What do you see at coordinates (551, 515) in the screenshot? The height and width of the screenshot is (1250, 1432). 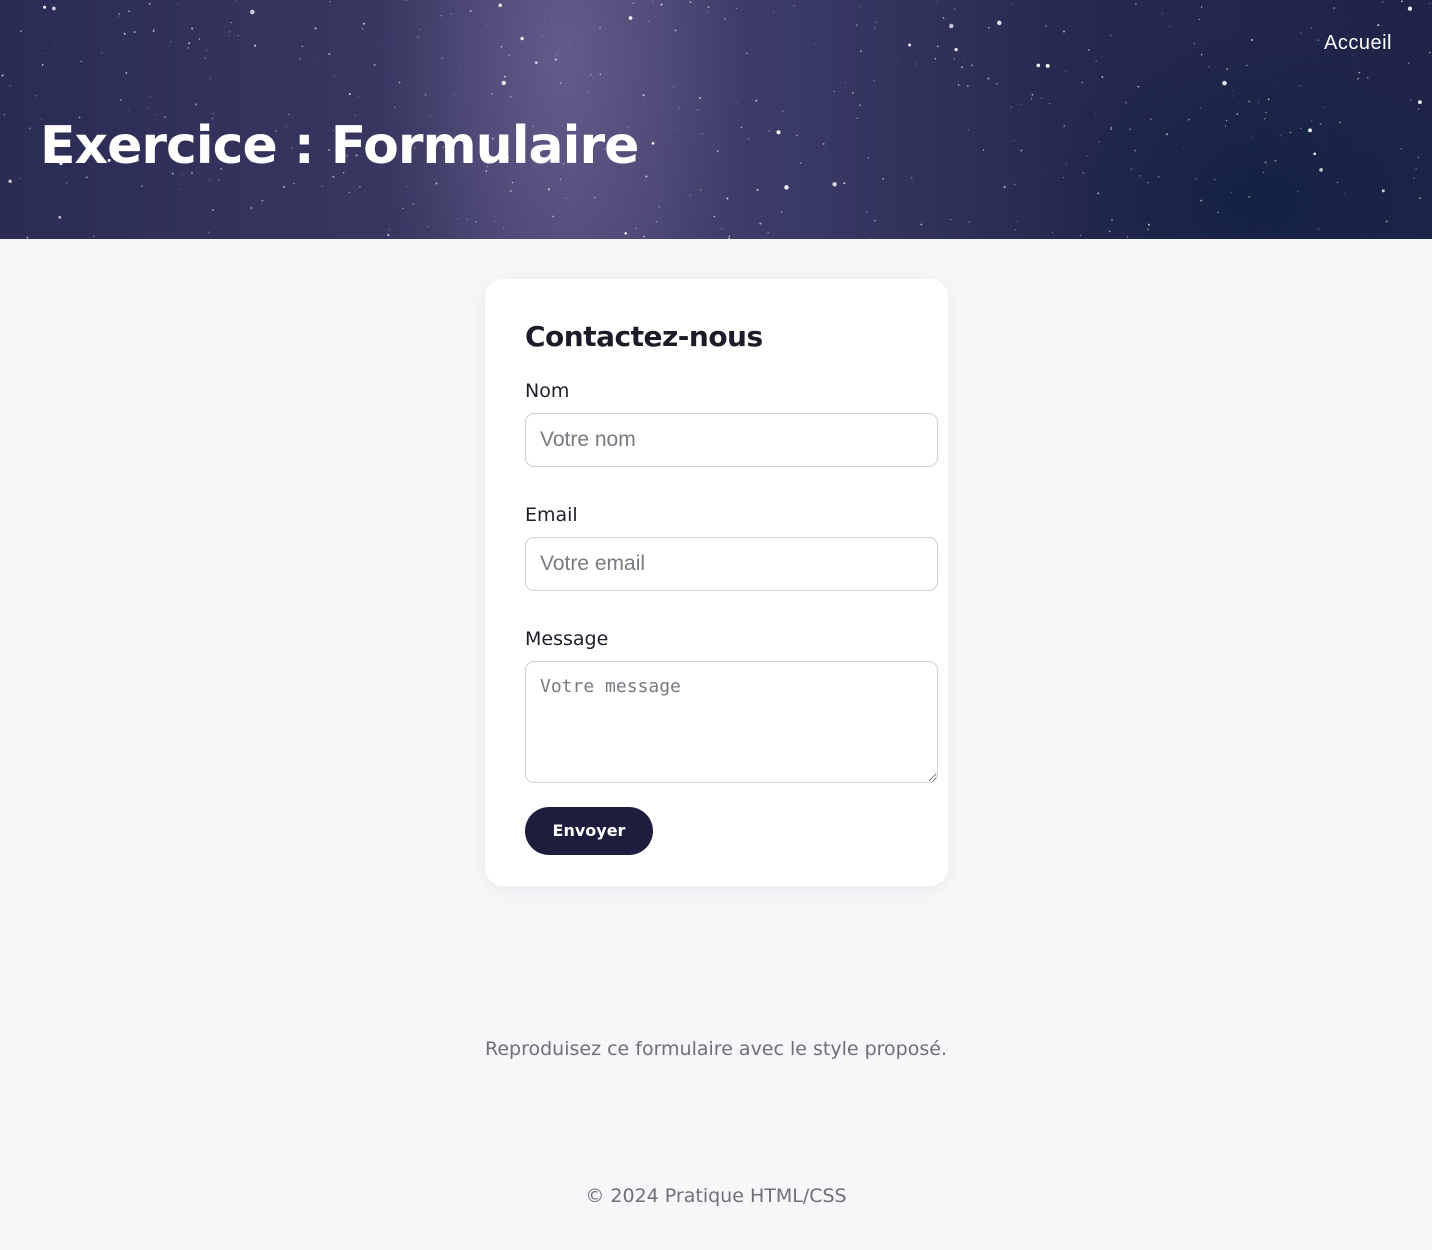 I see `email-label: Email` at bounding box center [551, 515].